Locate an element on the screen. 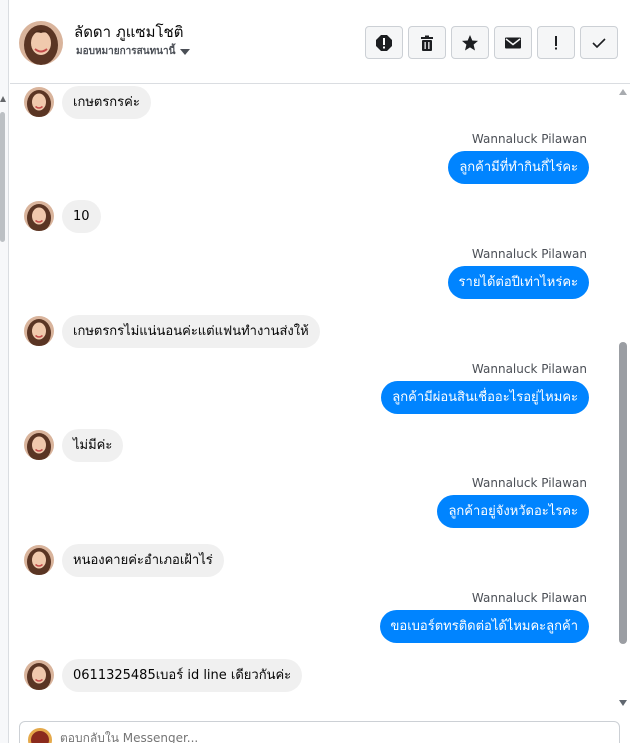 Image resolution: width=630 pixels, height=743 pixels. left-panel-scrollbar is located at coordinates (4, 371).